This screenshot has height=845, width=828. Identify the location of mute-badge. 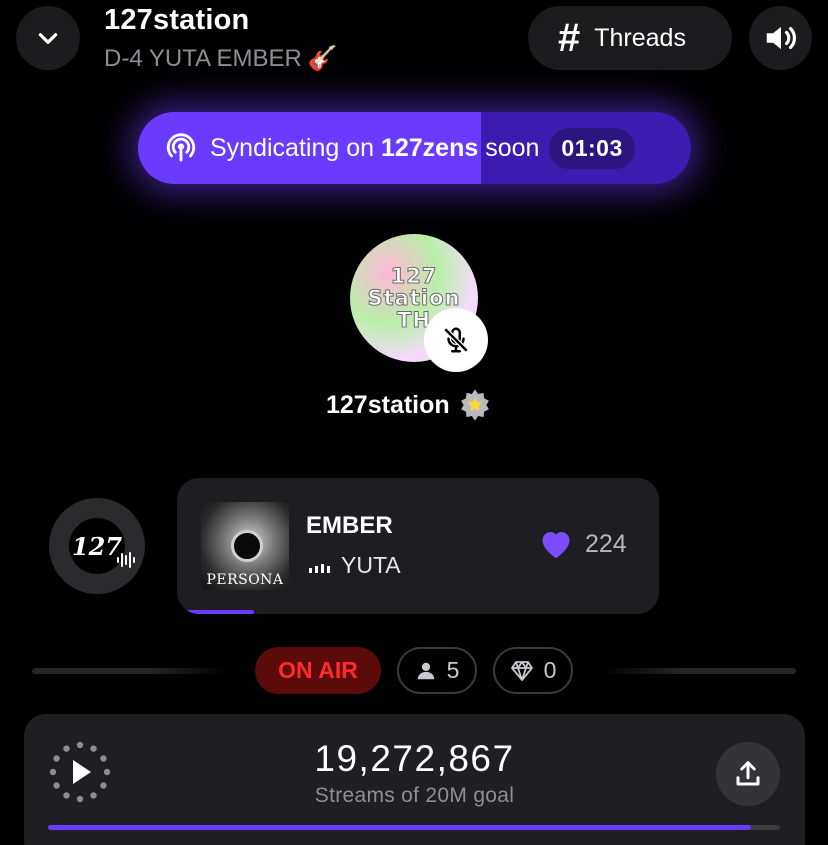
(456, 340).